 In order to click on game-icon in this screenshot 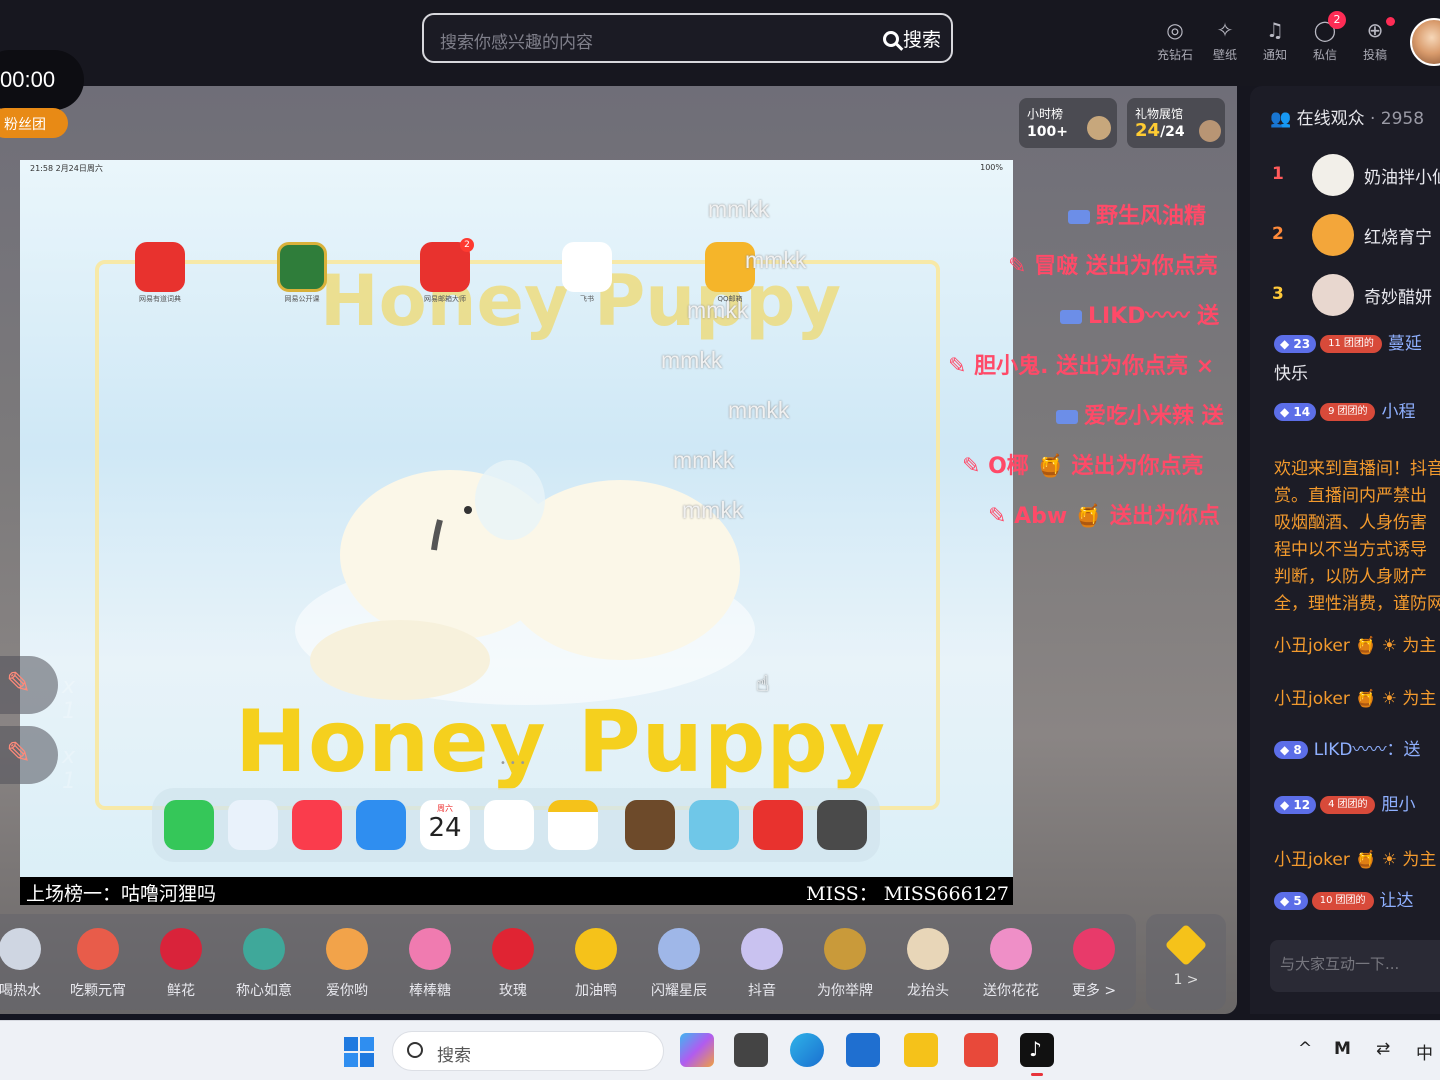, I will do `click(650, 825)`.